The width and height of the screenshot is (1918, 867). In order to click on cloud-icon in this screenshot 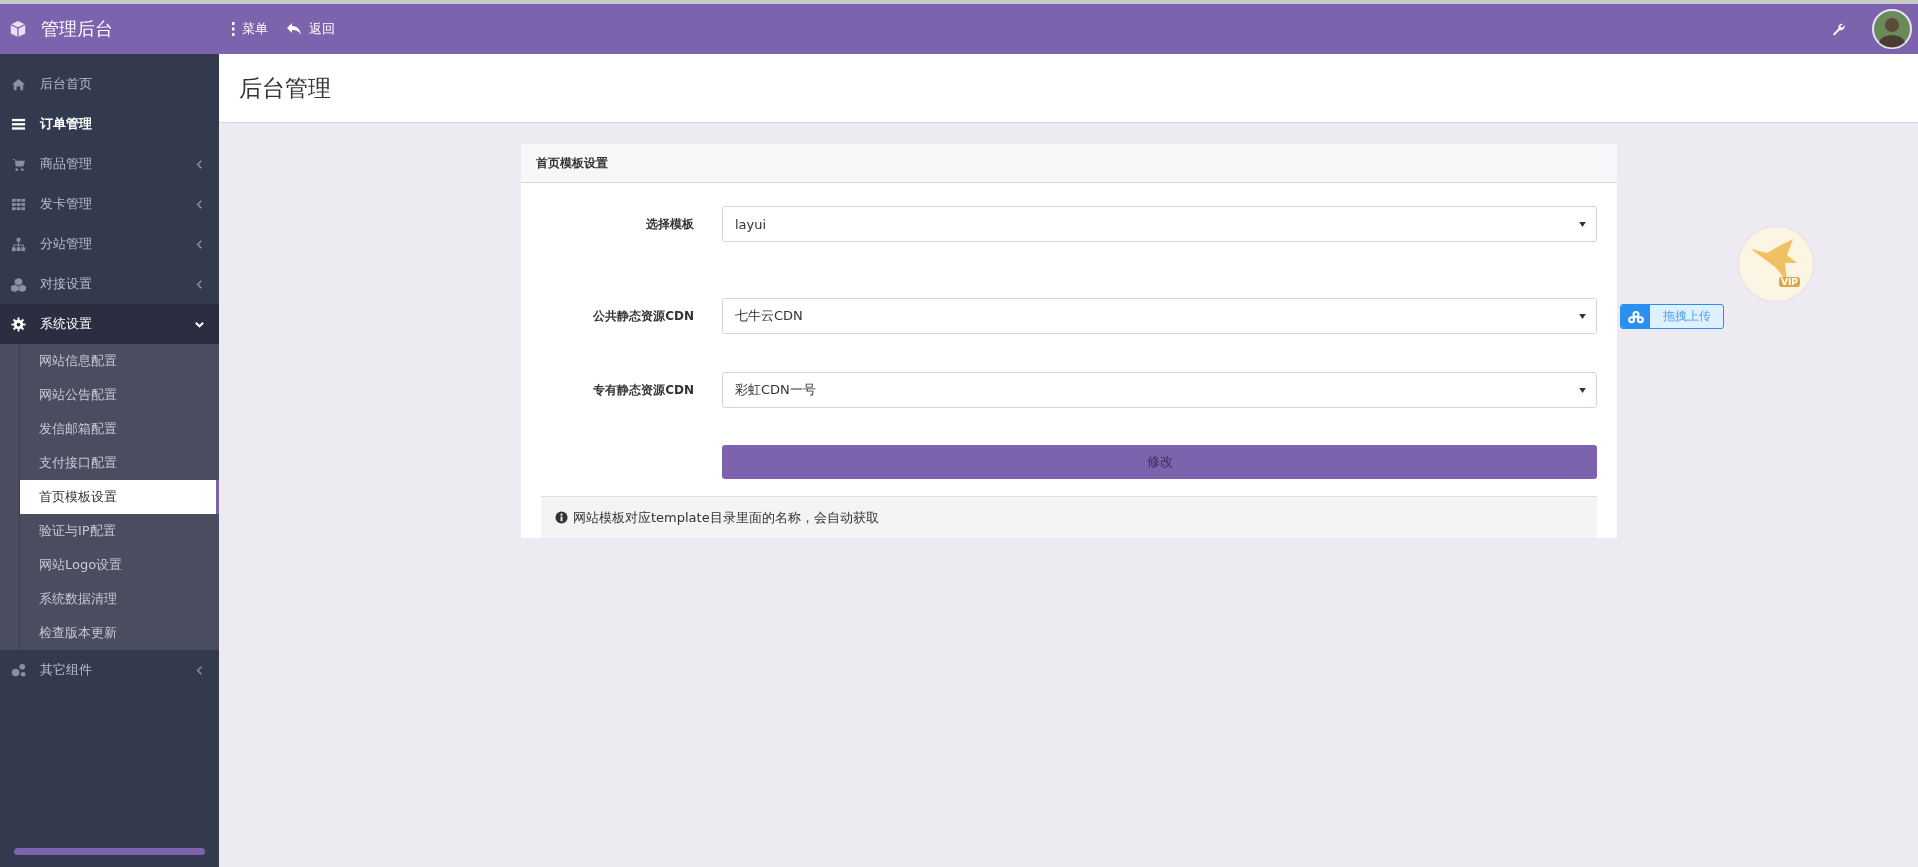, I will do `click(1635, 316)`.